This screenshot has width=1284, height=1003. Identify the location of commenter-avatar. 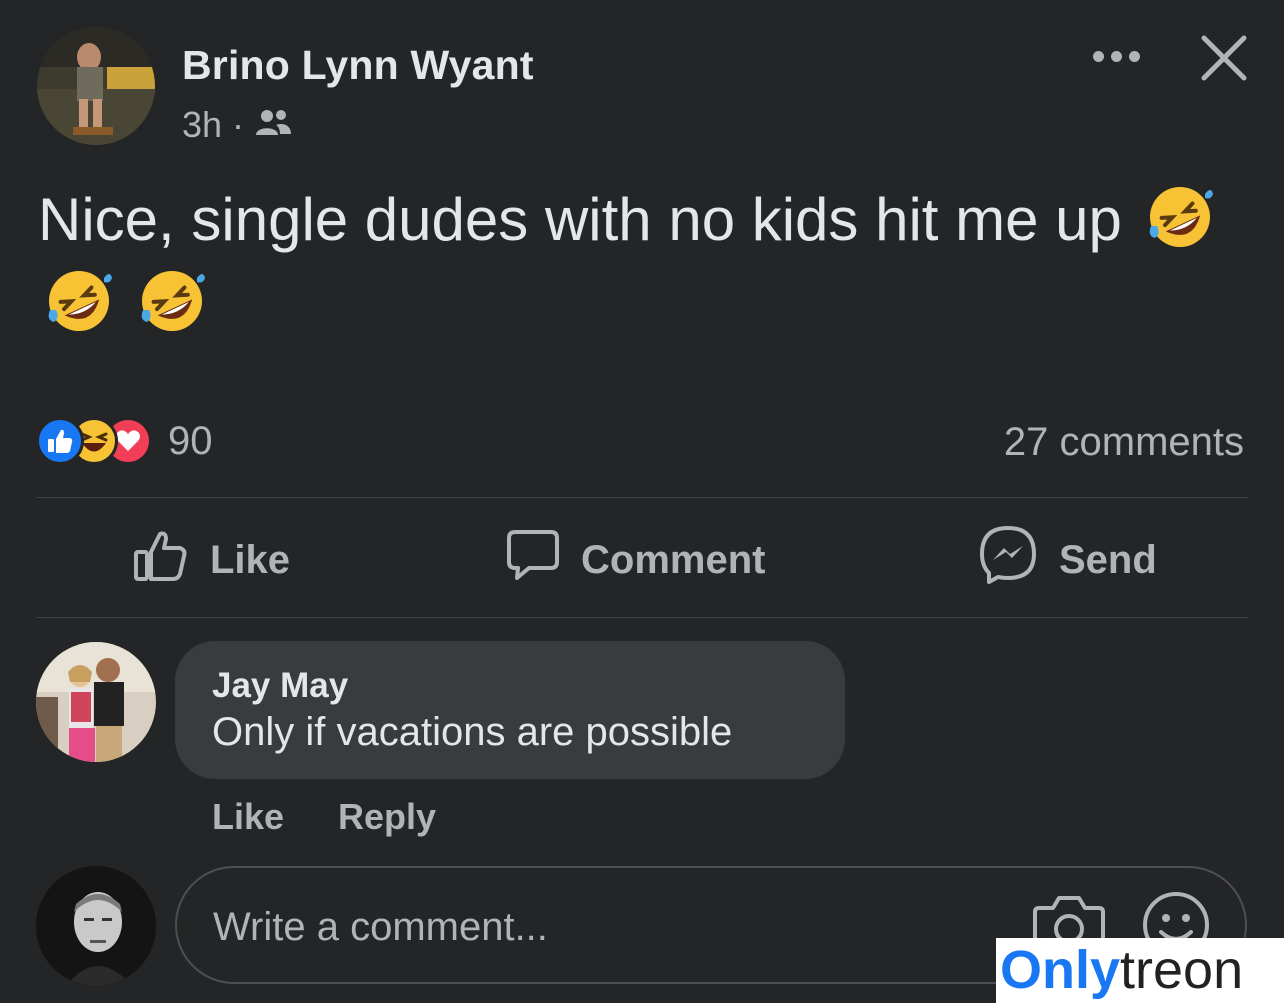
(96, 702).